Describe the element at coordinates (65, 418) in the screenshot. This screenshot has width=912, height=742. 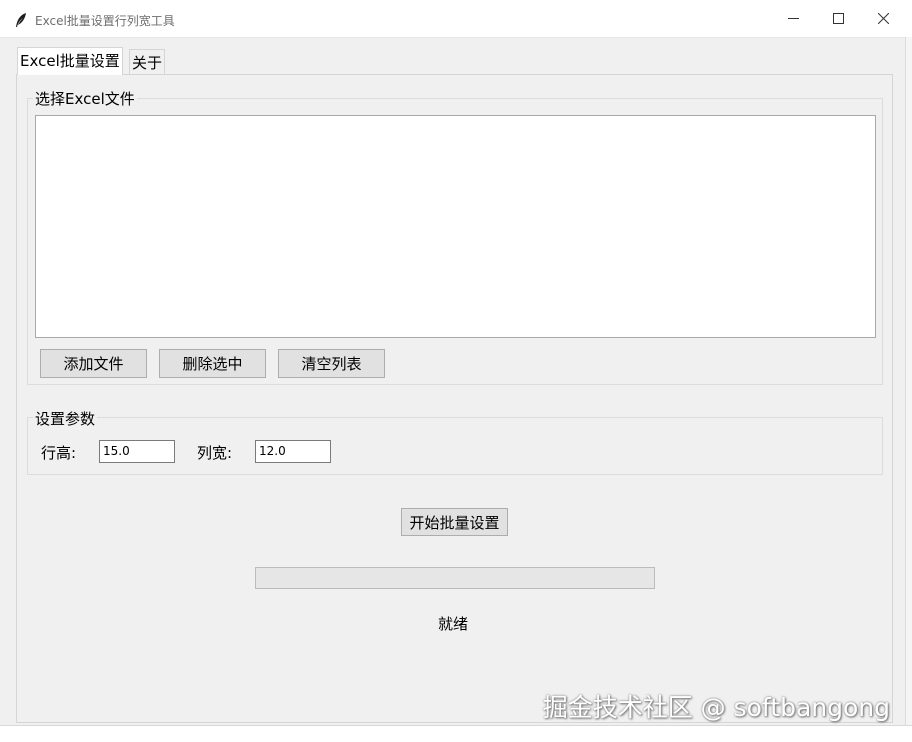
I see `params-group-title: 设置参数` at that location.